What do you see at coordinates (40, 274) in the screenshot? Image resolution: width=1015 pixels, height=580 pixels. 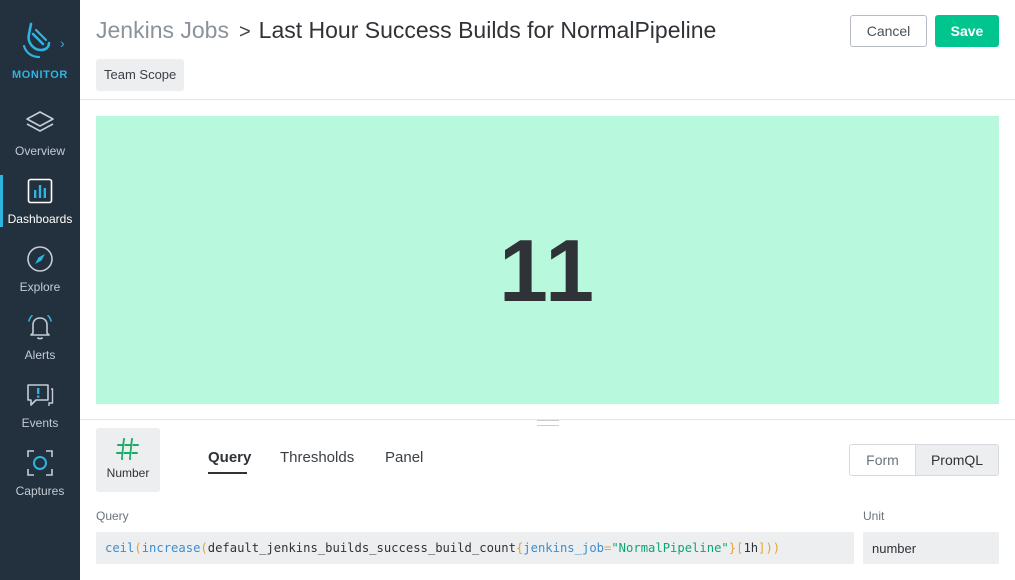 I see `sidebar-item-explore: Explore` at bounding box center [40, 274].